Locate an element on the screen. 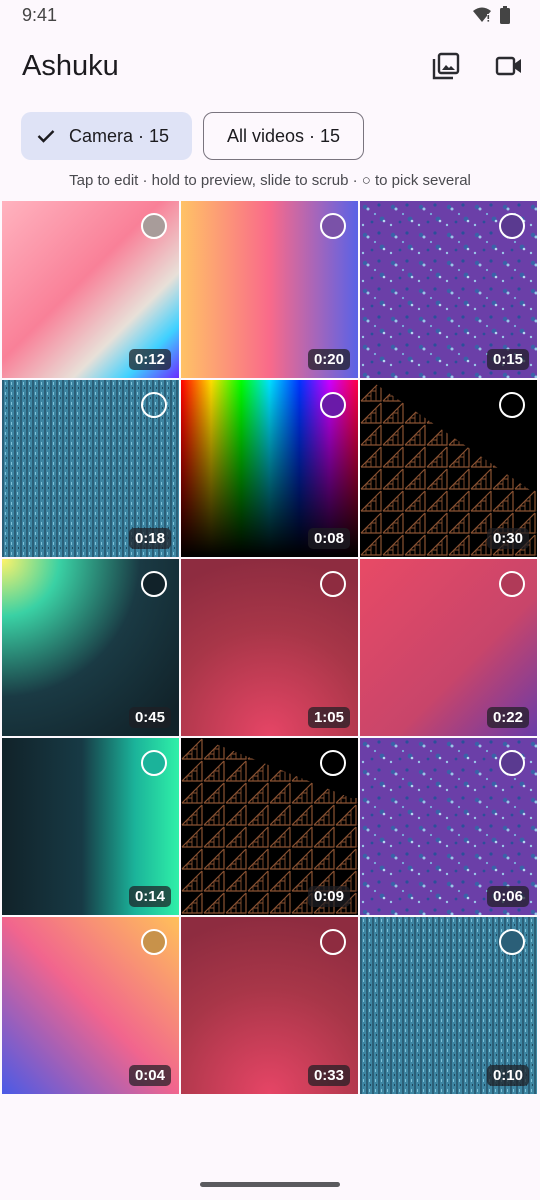 This screenshot has height=1200, width=540. video-thumbnail: 0:20 is located at coordinates (269, 289).